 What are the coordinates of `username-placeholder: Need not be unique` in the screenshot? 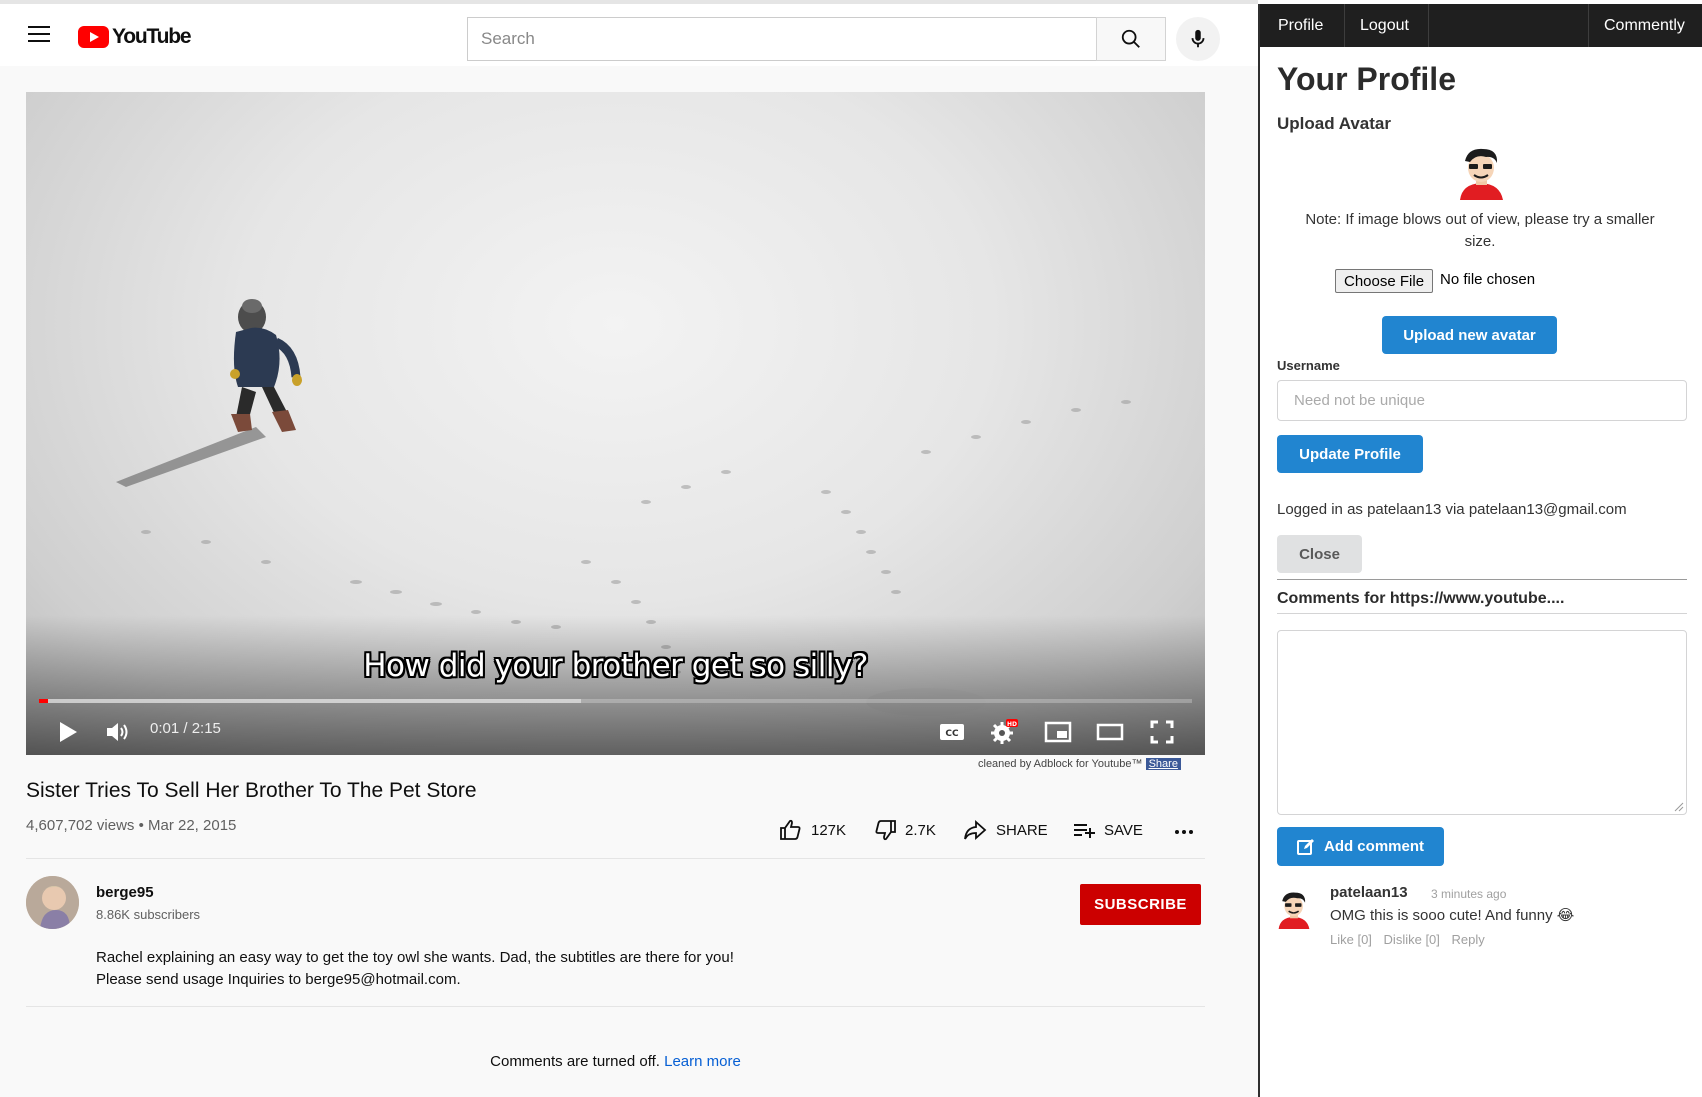 It's located at (1359, 400).